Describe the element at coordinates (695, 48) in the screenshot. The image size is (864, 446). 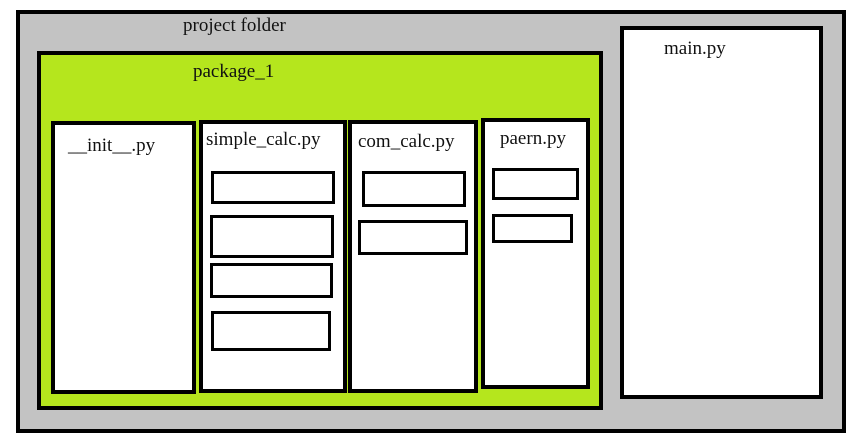
I see `file-main-label: main.py` at that location.